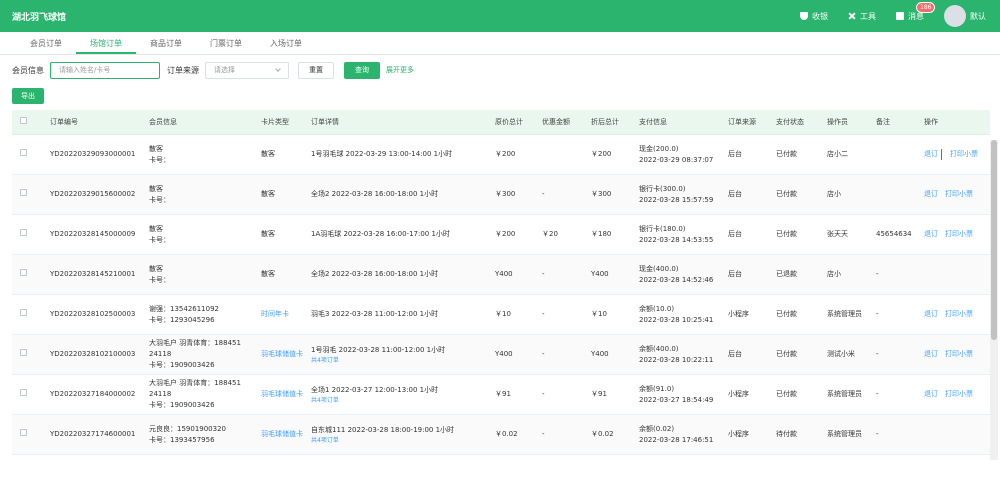 Image resolution: width=1000 pixels, height=489 pixels. What do you see at coordinates (955, 16) in the screenshot?
I see `avatar` at bounding box center [955, 16].